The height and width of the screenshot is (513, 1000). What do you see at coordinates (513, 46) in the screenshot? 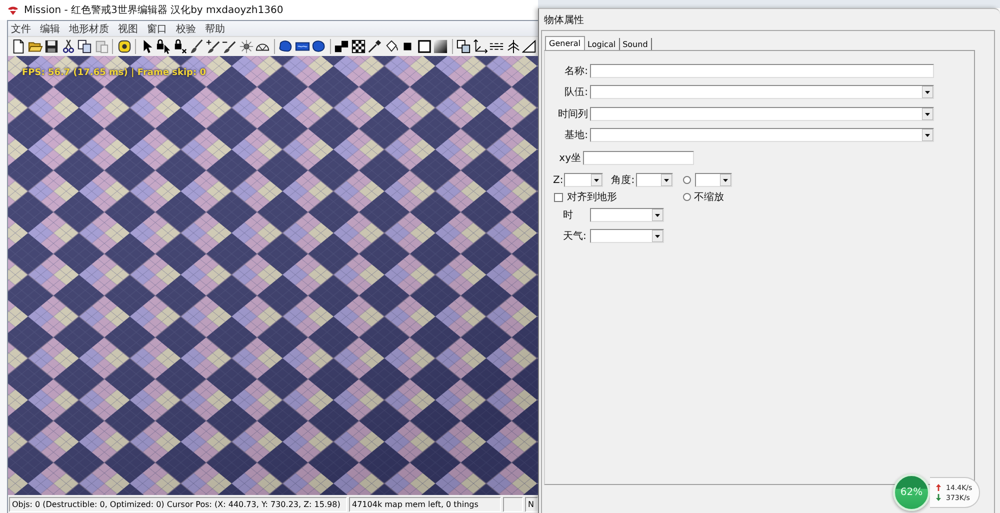
I see `tree-icon` at bounding box center [513, 46].